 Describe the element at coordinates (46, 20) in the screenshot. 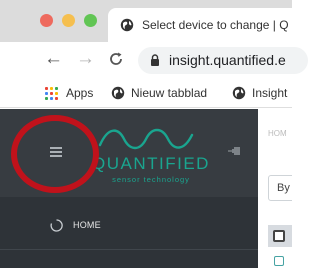

I see `window-close-button` at that location.